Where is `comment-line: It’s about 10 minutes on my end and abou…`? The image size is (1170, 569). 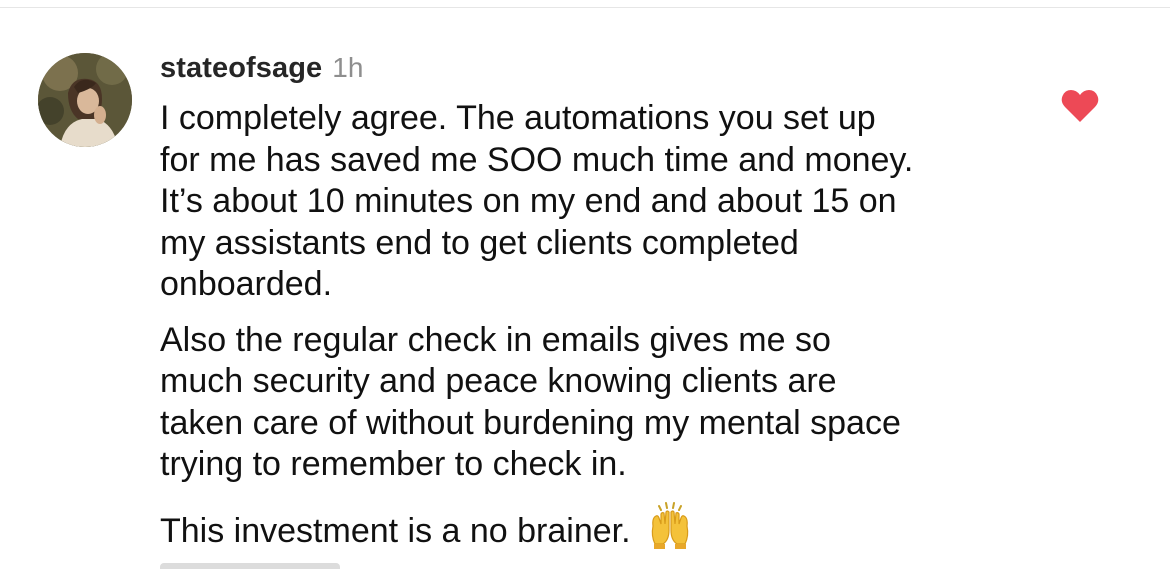 comment-line: It’s about 10 minutes on my end and abou… is located at coordinates (528, 201).